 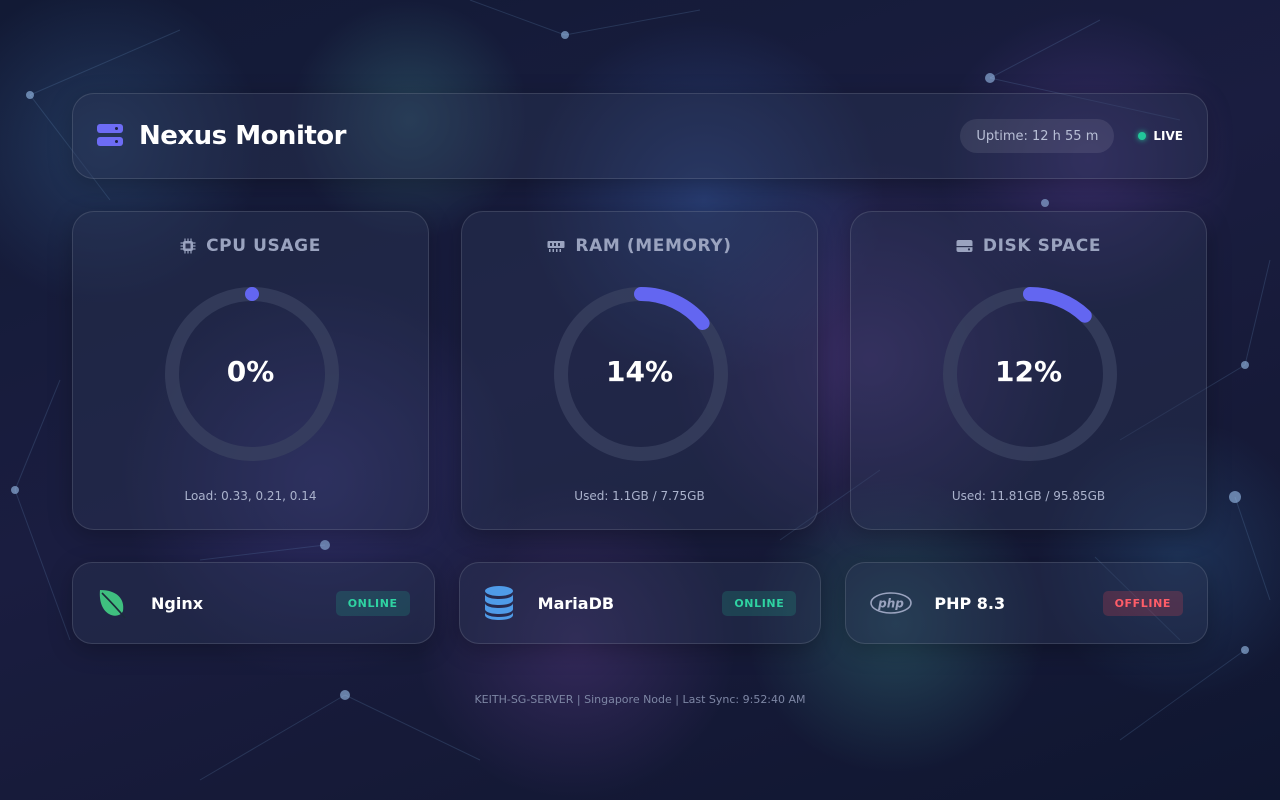 What do you see at coordinates (188, 246) in the screenshot?
I see `cpu-chip-icon` at bounding box center [188, 246].